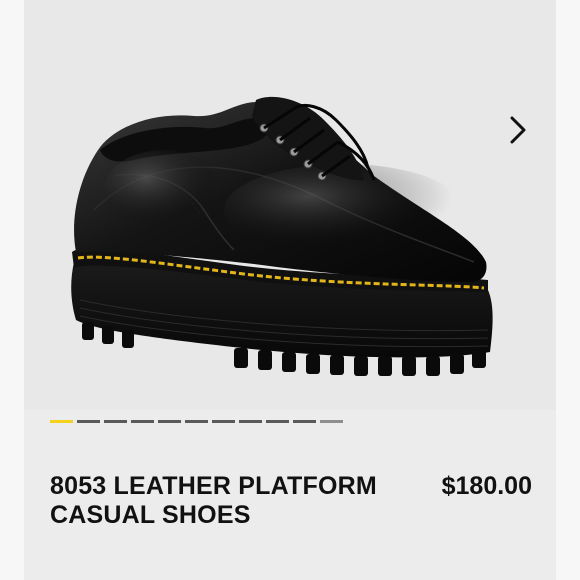 The image size is (580, 580). I want to click on image-pager, so click(196, 421).